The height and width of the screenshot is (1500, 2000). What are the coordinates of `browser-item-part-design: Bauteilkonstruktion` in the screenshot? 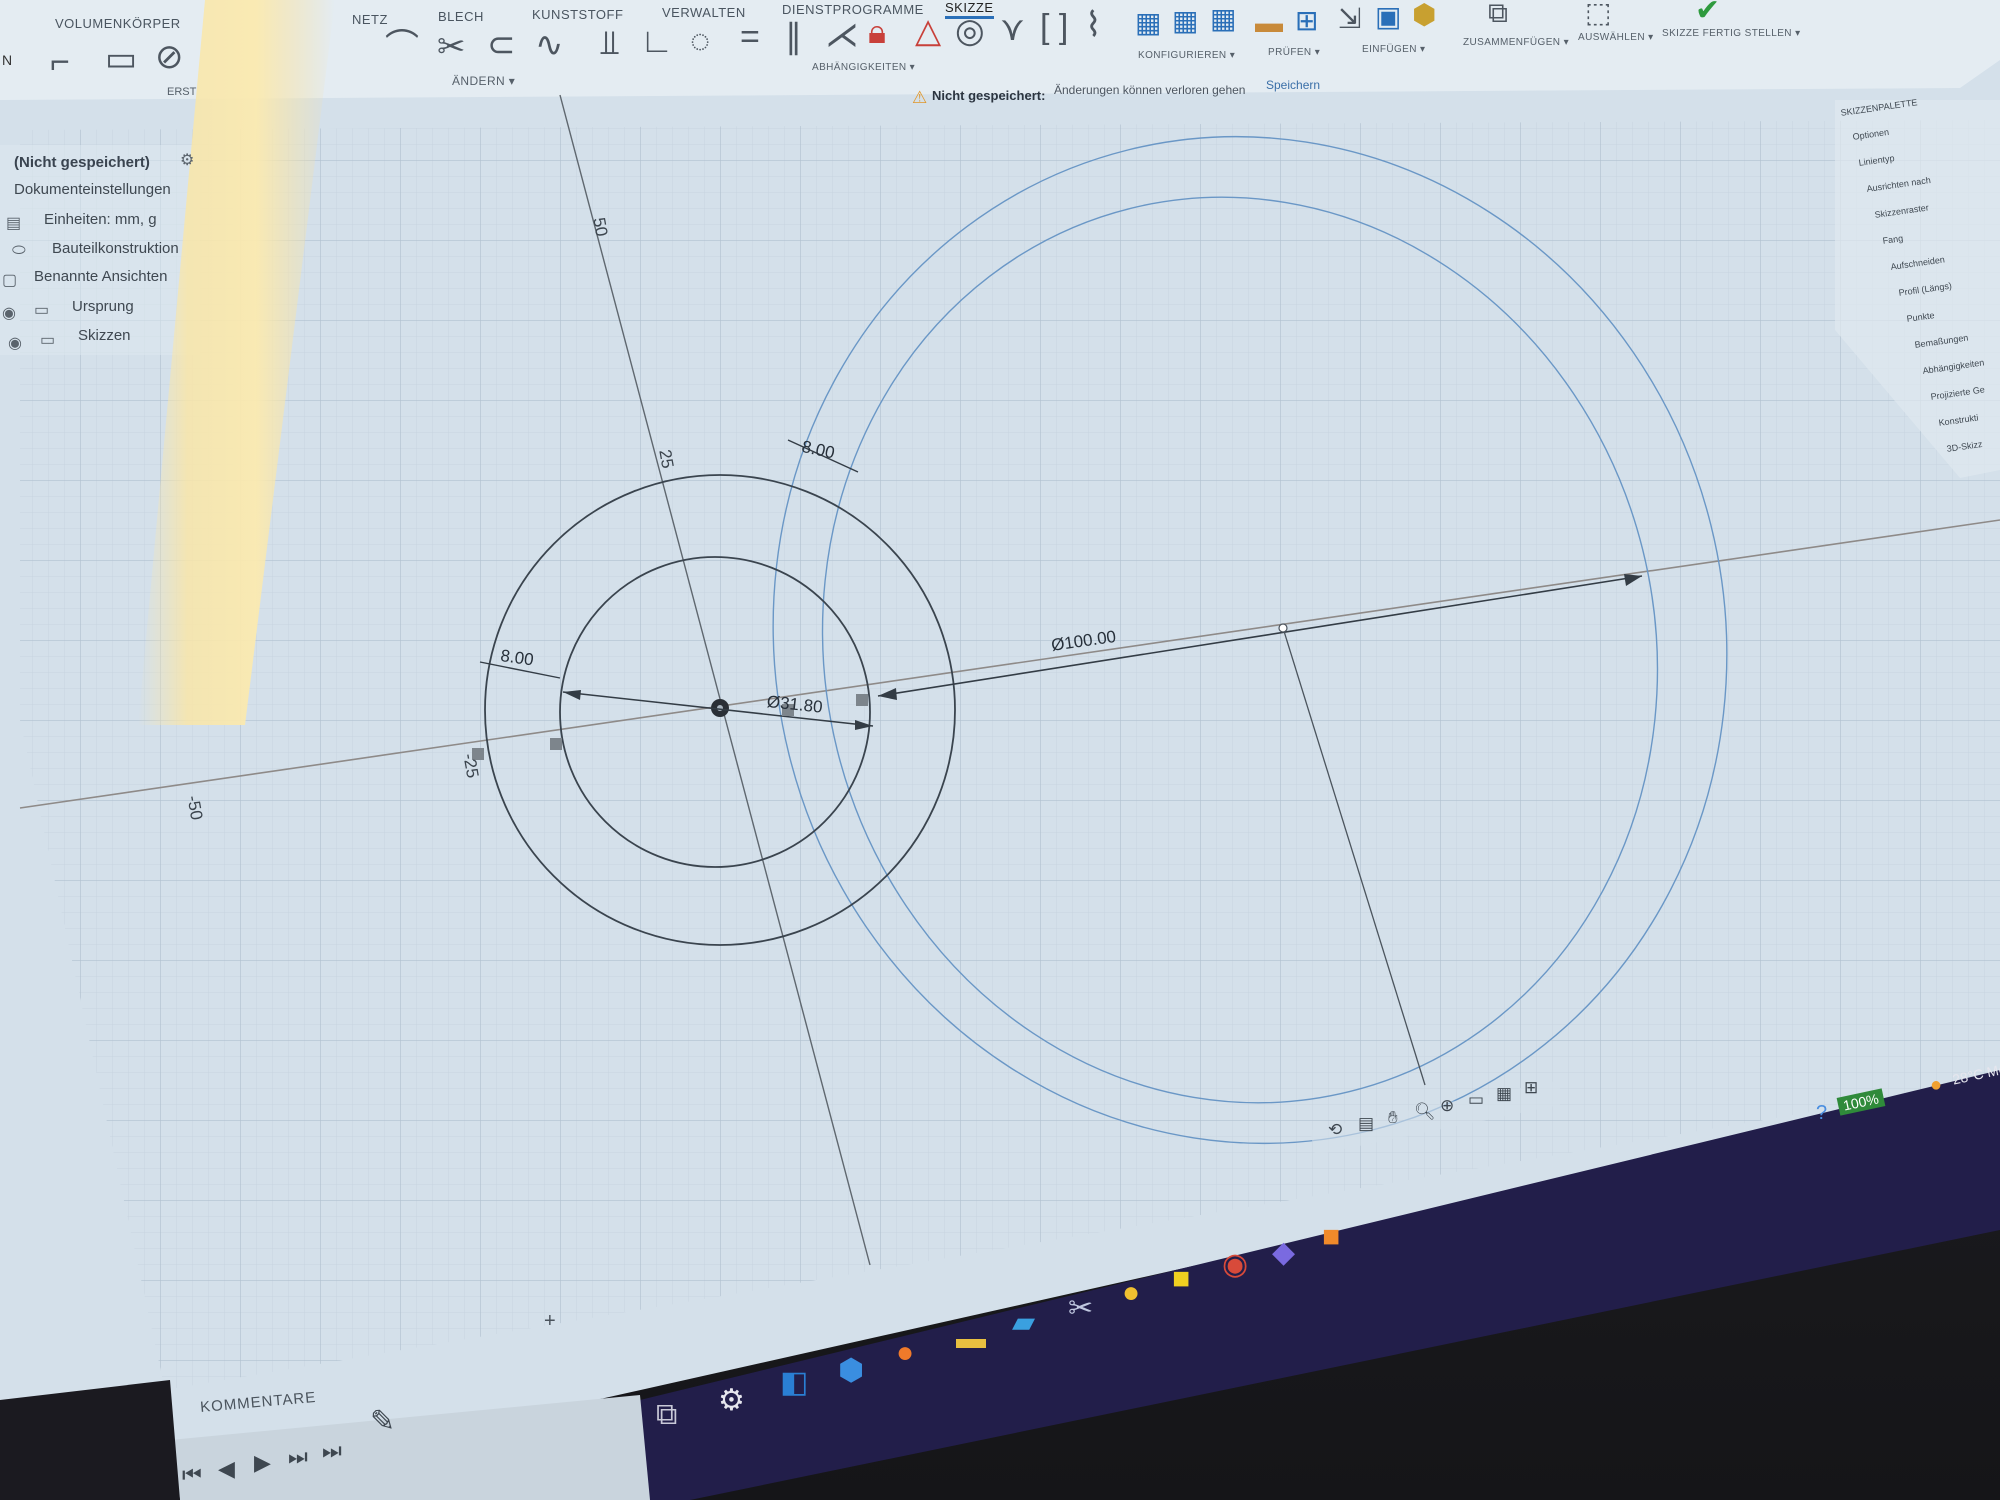 It's located at (115, 248).